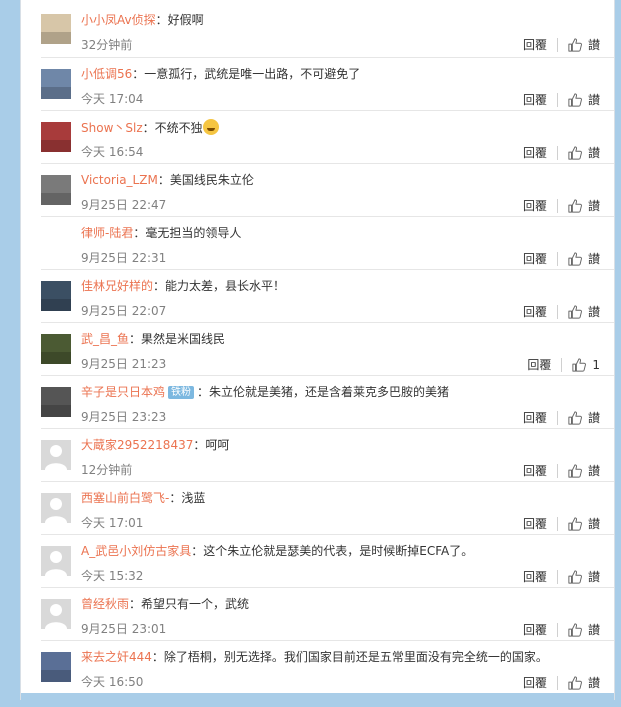 Image resolution: width=621 pixels, height=707 pixels. I want to click on comment-item: 武_昌_鱼：果然是米国线民 9月25日 21:23 回覆 1, so click(327, 349).